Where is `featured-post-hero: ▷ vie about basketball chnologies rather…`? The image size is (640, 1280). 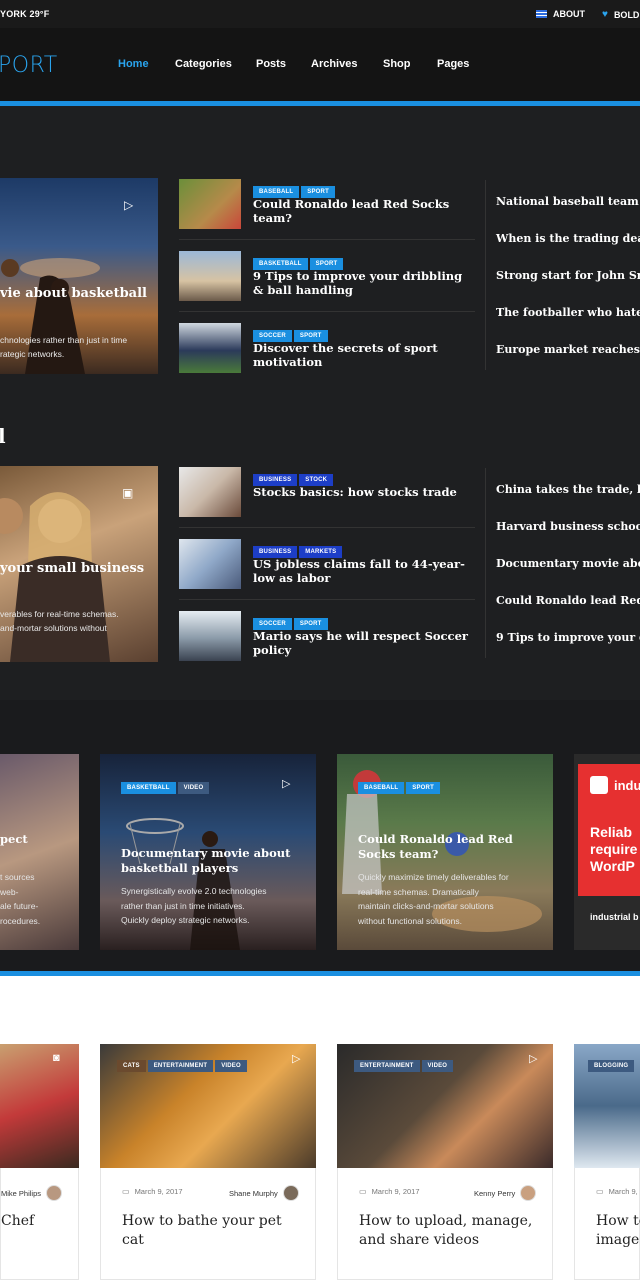 featured-post-hero: ▷ vie about basketball chnologies rather… is located at coordinates (79, 276).